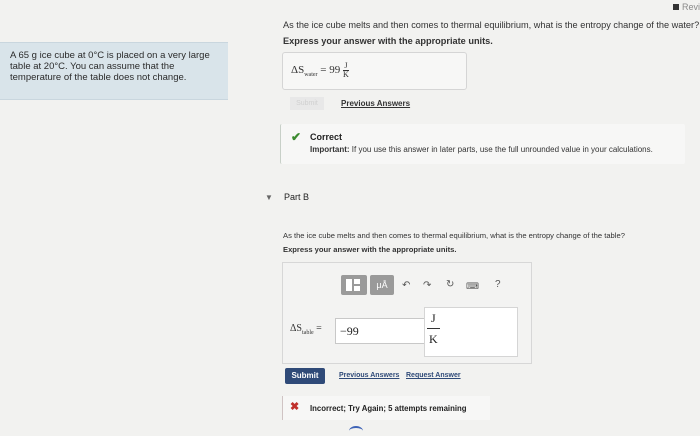 The image size is (700, 436). Describe the element at coordinates (433, 328) in the screenshot. I see `part-b-unit: J K` at that location.